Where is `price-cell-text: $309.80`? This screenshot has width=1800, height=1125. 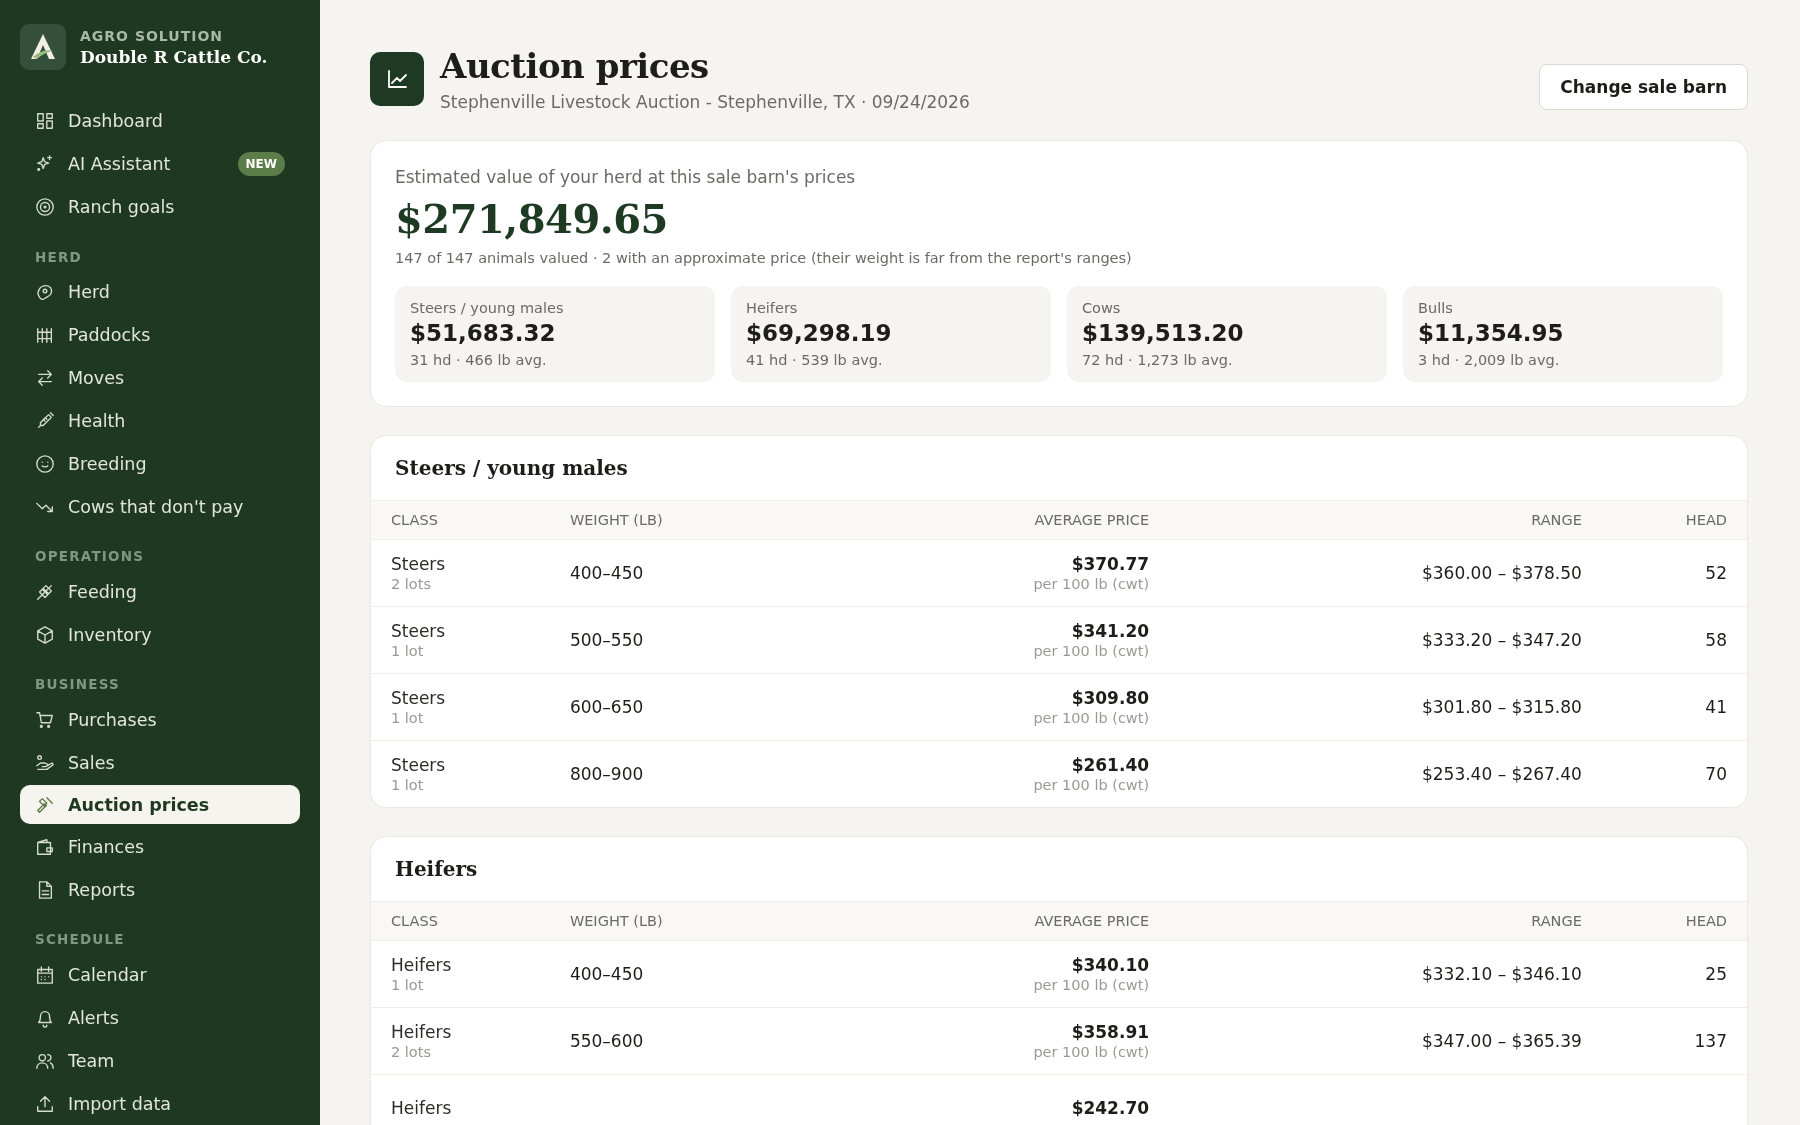
price-cell-text: $309.80 is located at coordinates (1110, 698).